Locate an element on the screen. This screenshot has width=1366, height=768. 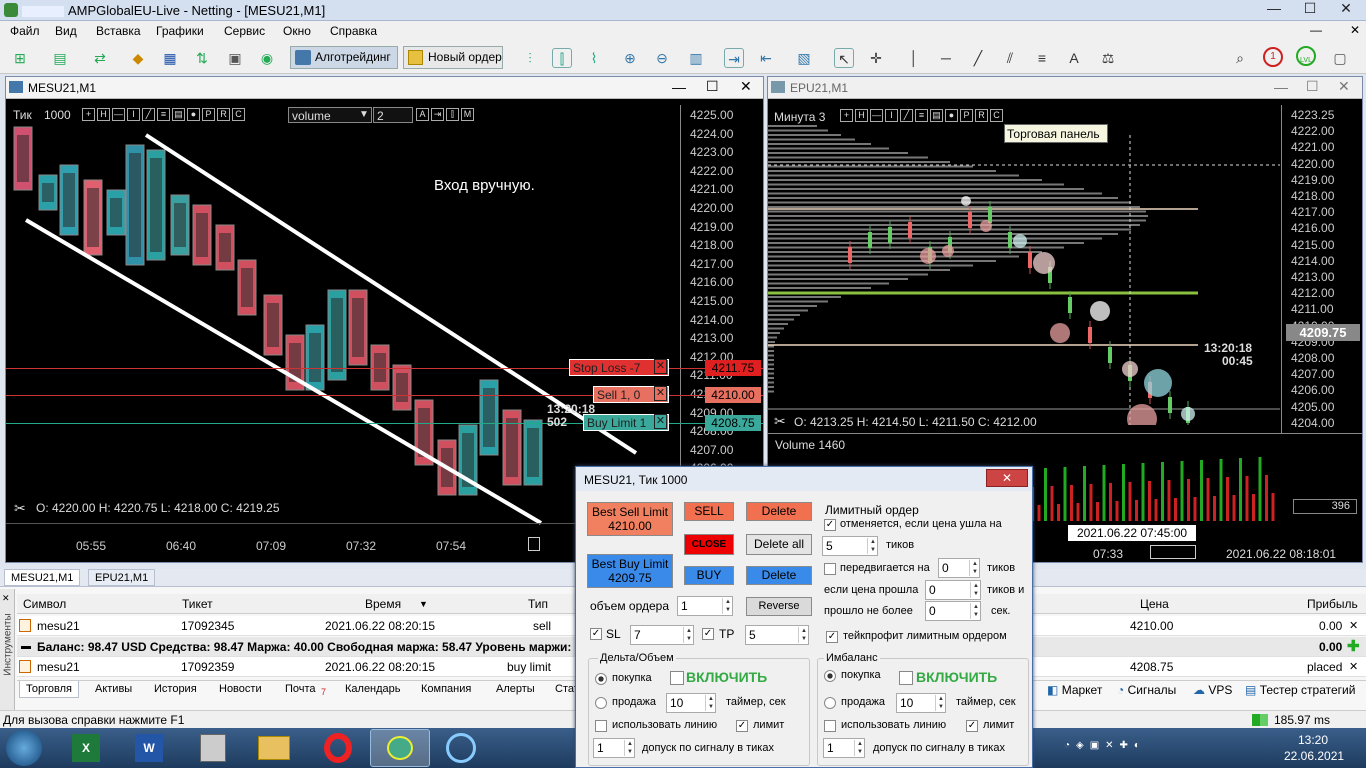
tile-windows-icon: ▥ is located at coordinates (696, 58).